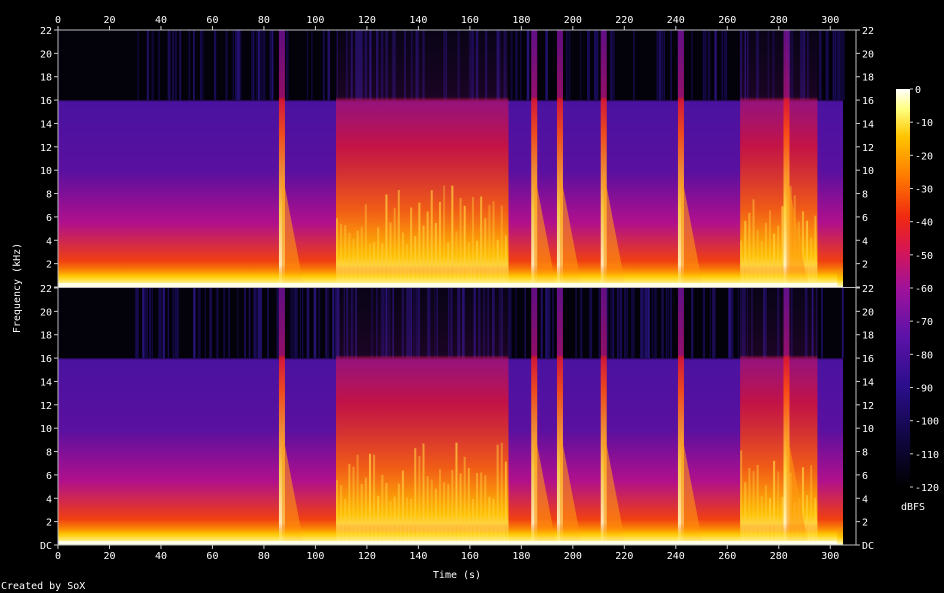 The width and height of the screenshot is (944, 593). Describe the element at coordinates (779, 20) in the screenshot. I see `x-tick-label-top: 280` at that location.